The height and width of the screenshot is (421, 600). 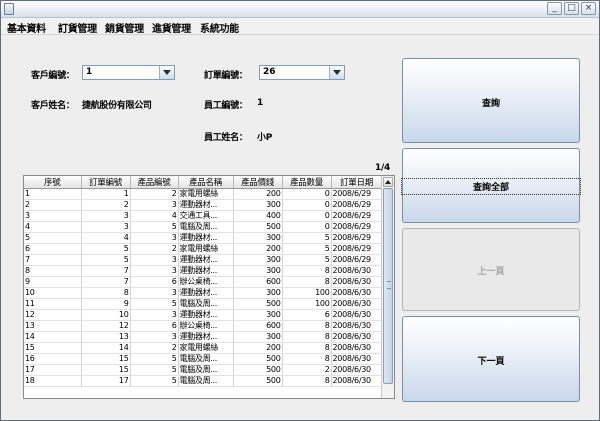 I want to click on cell-order-id: 13, so click(x=106, y=337).